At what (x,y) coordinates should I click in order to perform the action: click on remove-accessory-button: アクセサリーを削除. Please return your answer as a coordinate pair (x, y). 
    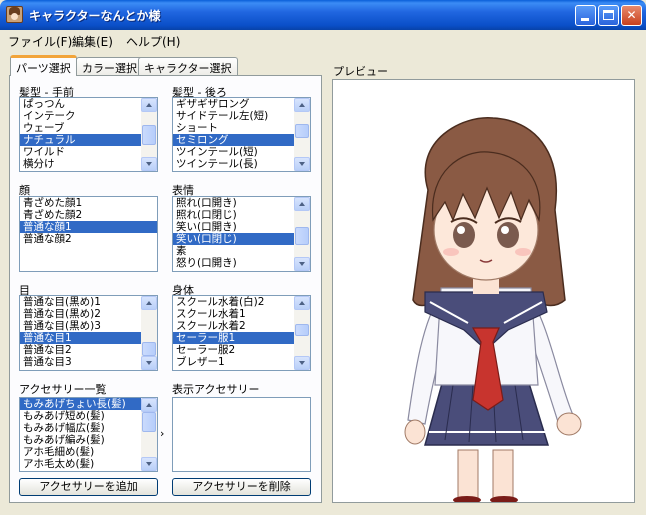
    Looking at the image, I should click on (241, 487).